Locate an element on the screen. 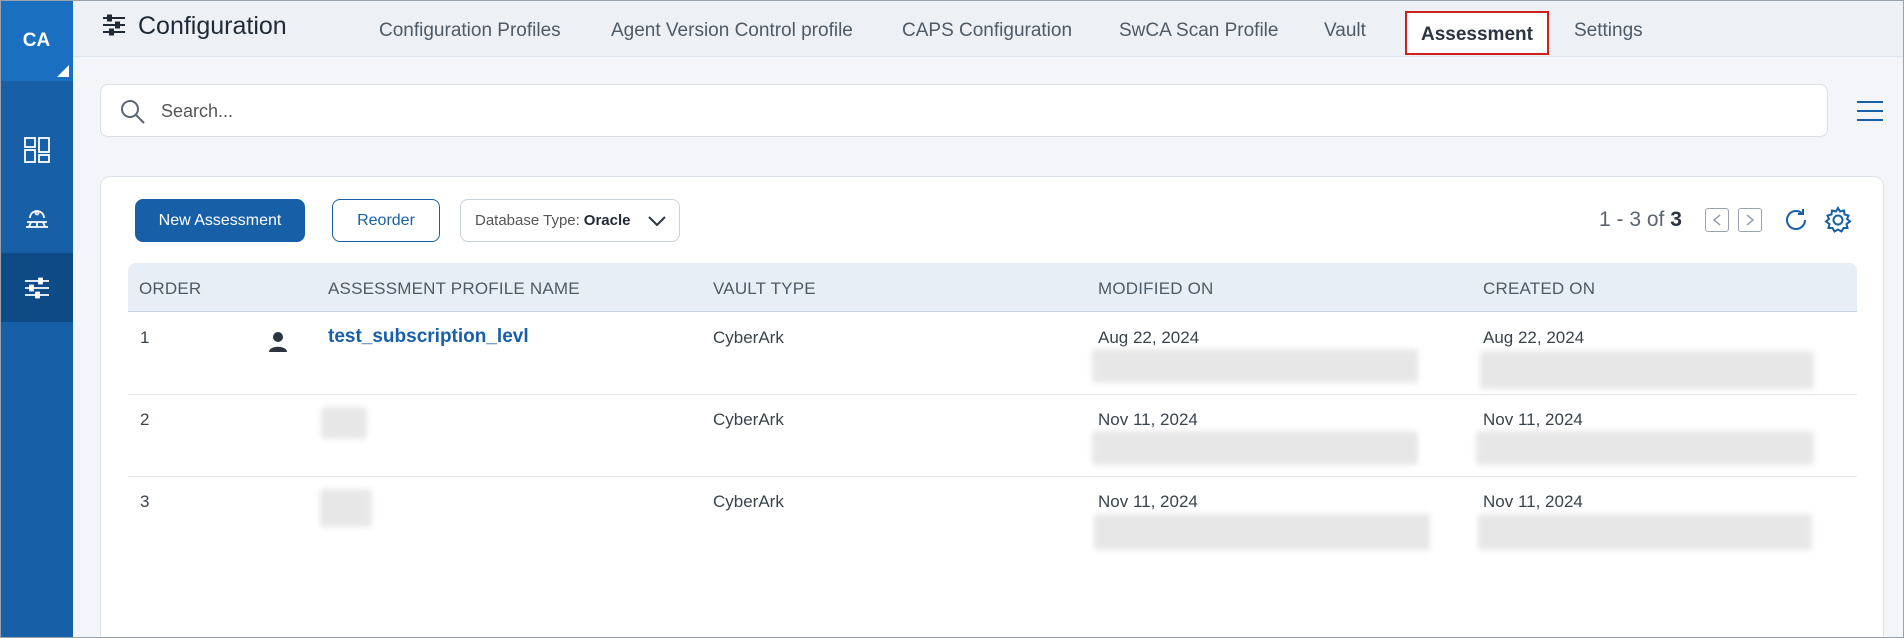 This screenshot has height=638, width=1904. chevron-down-icon is located at coordinates (657, 221).